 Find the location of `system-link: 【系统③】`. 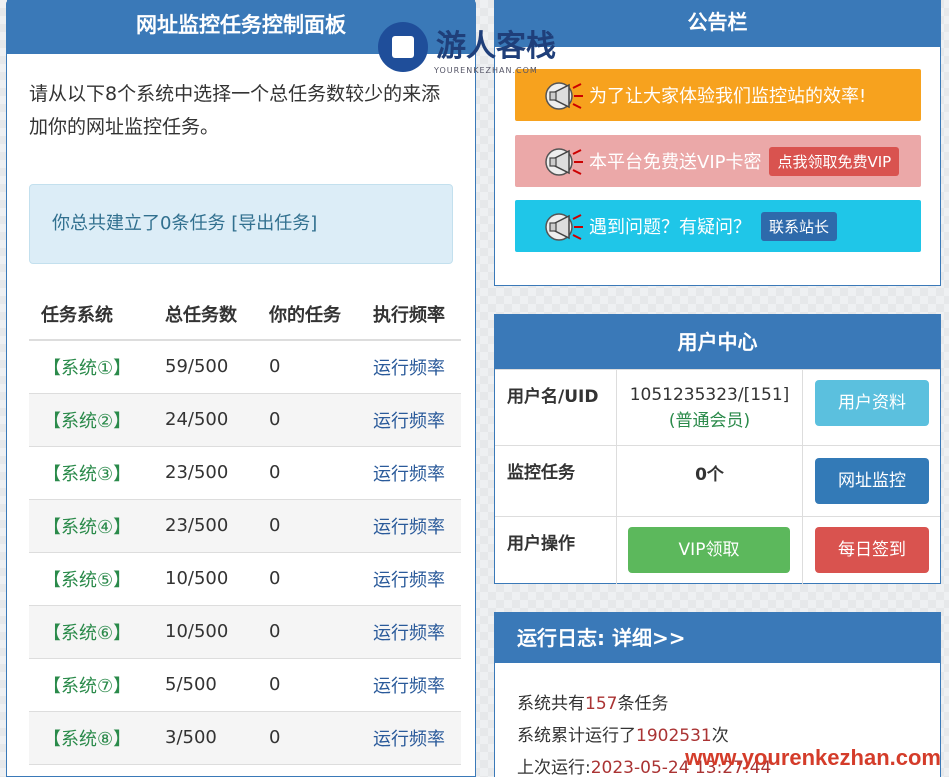

system-link: 【系统③】 is located at coordinates (91, 473).